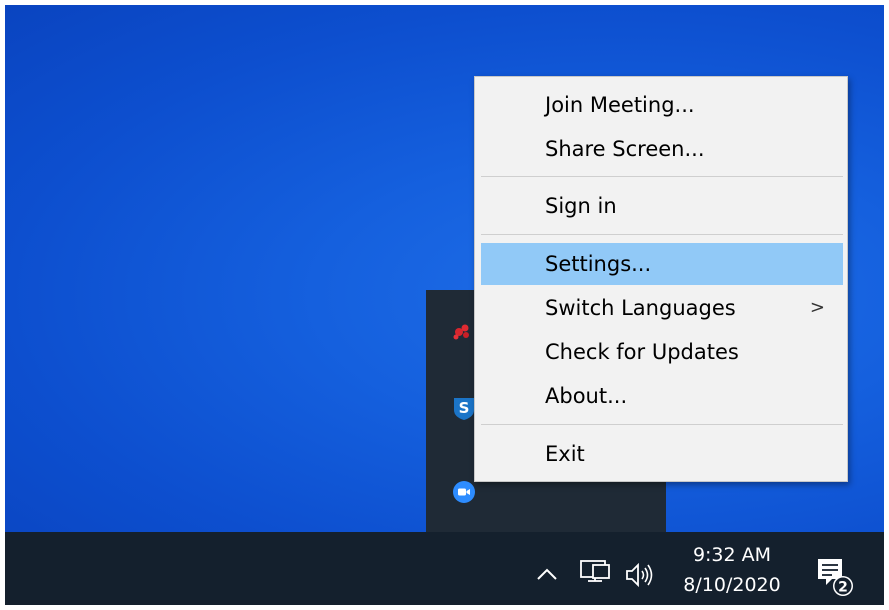 This screenshot has width=889, height=610. What do you see at coordinates (642, 575) in the screenshot?
I see `volume-icon` at bounding box center [642, 575].